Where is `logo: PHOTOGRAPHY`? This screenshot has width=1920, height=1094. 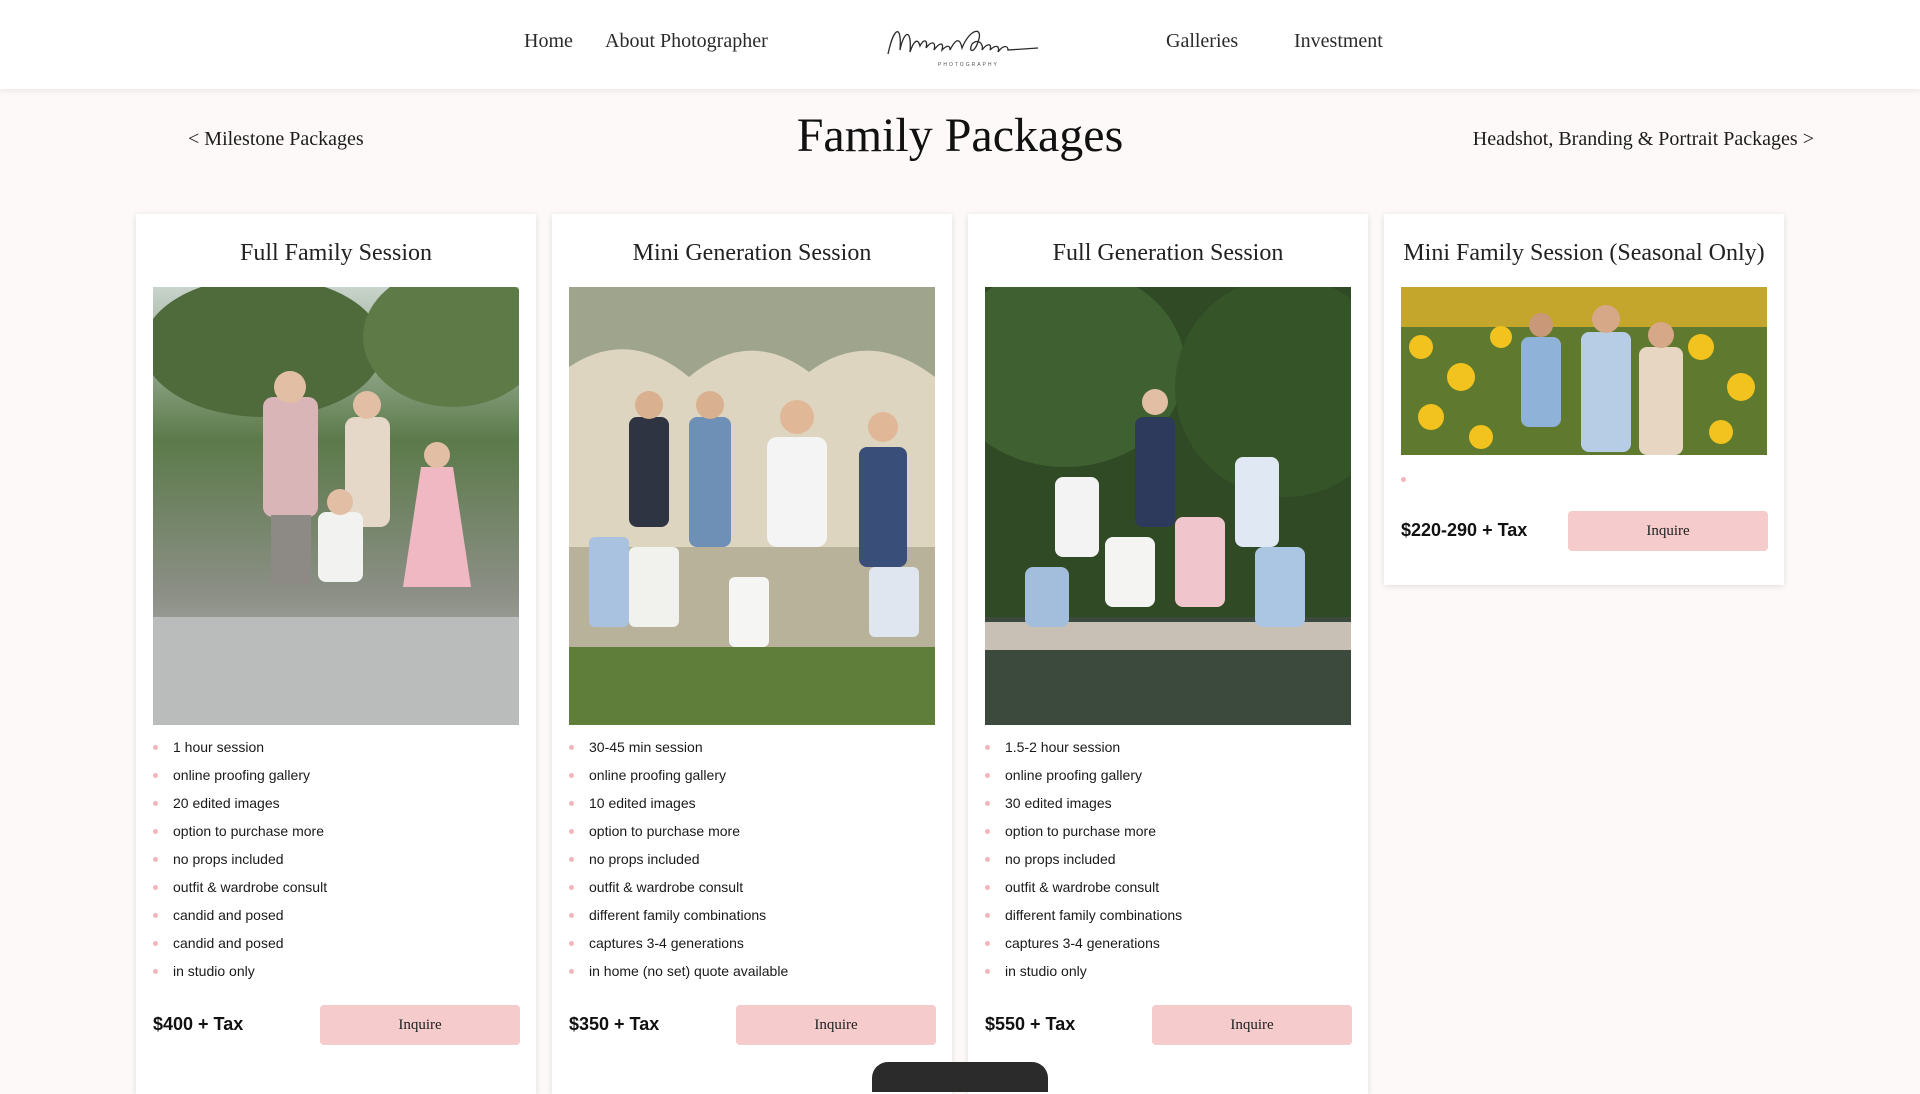
logo: PHOTOGRAPHY is located at coordinates (960, 44).